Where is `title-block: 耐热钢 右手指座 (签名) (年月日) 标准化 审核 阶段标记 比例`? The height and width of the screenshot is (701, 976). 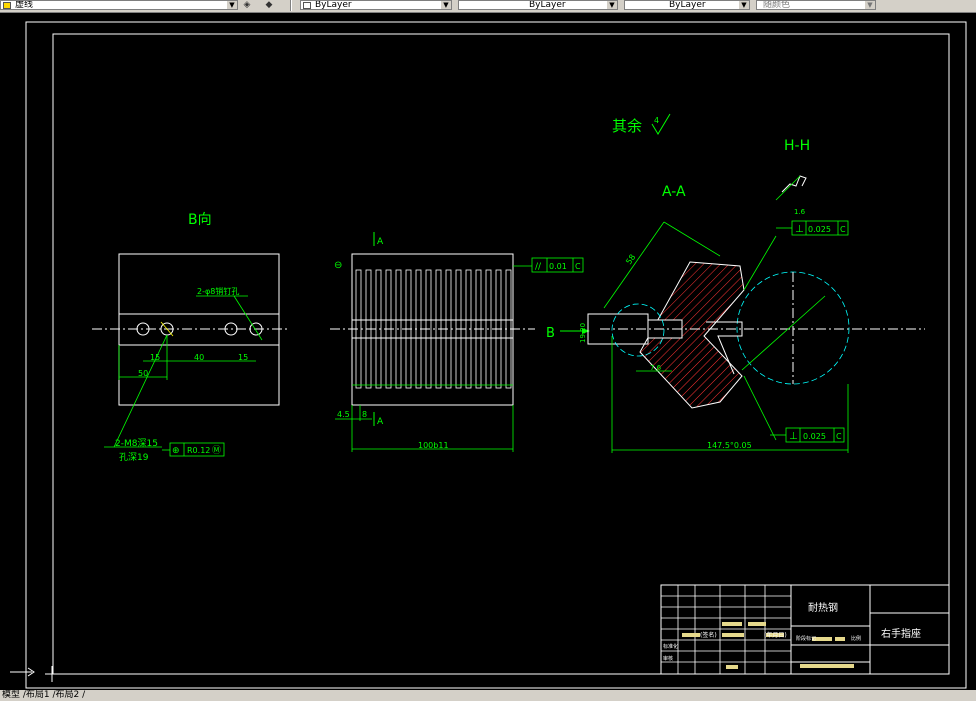 title-block: 耐热钢 右手指座 (签名) (年月日) 标准化 审核 阶段标记 比例 is located at coordinates (805, 629).